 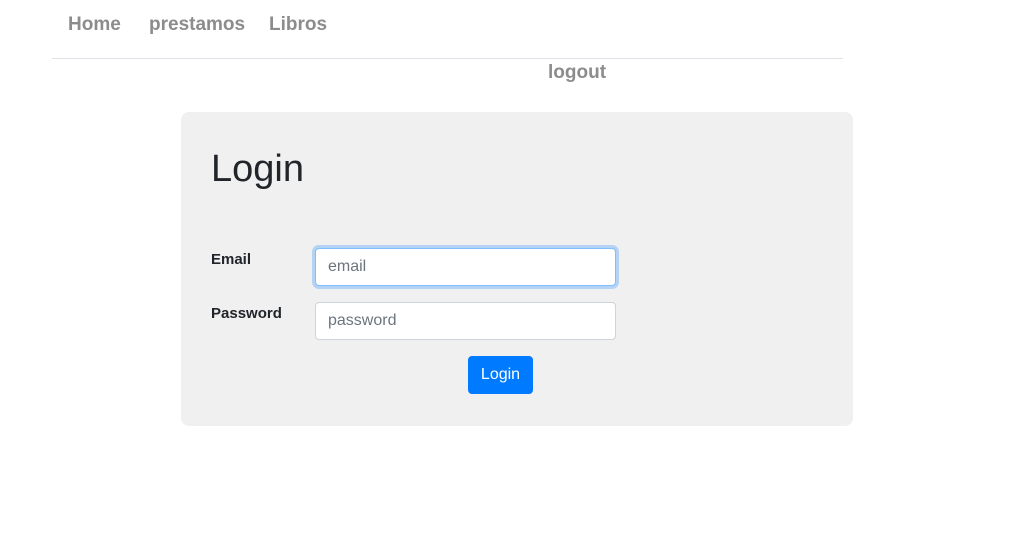 What do you see at coordinates (500, 375) in the screenshot?
I see `login-button: Login` at bounding box center [500, 375].